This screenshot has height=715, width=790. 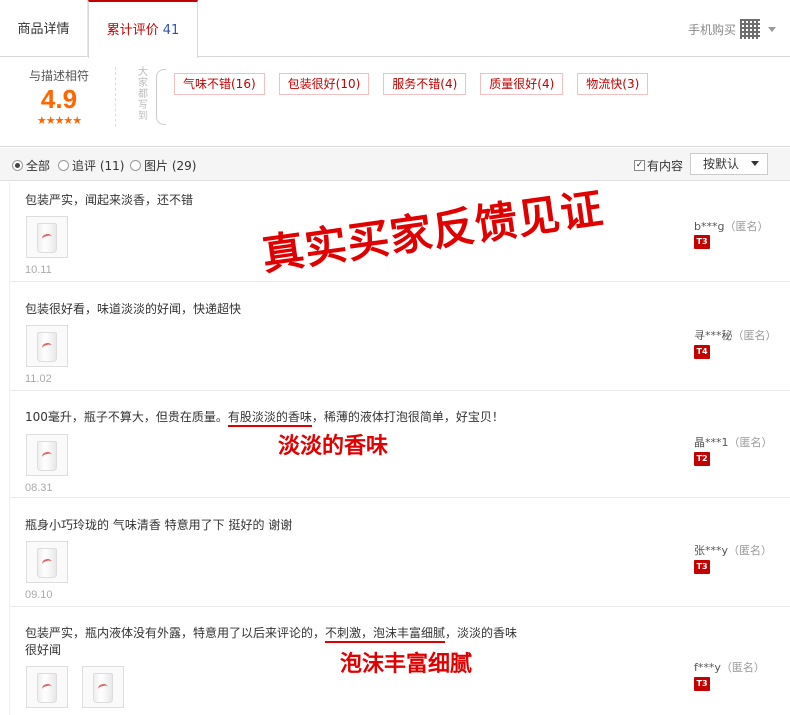 I want to click on filter-append-label: 追评 (11), so click(x=98, y=166).